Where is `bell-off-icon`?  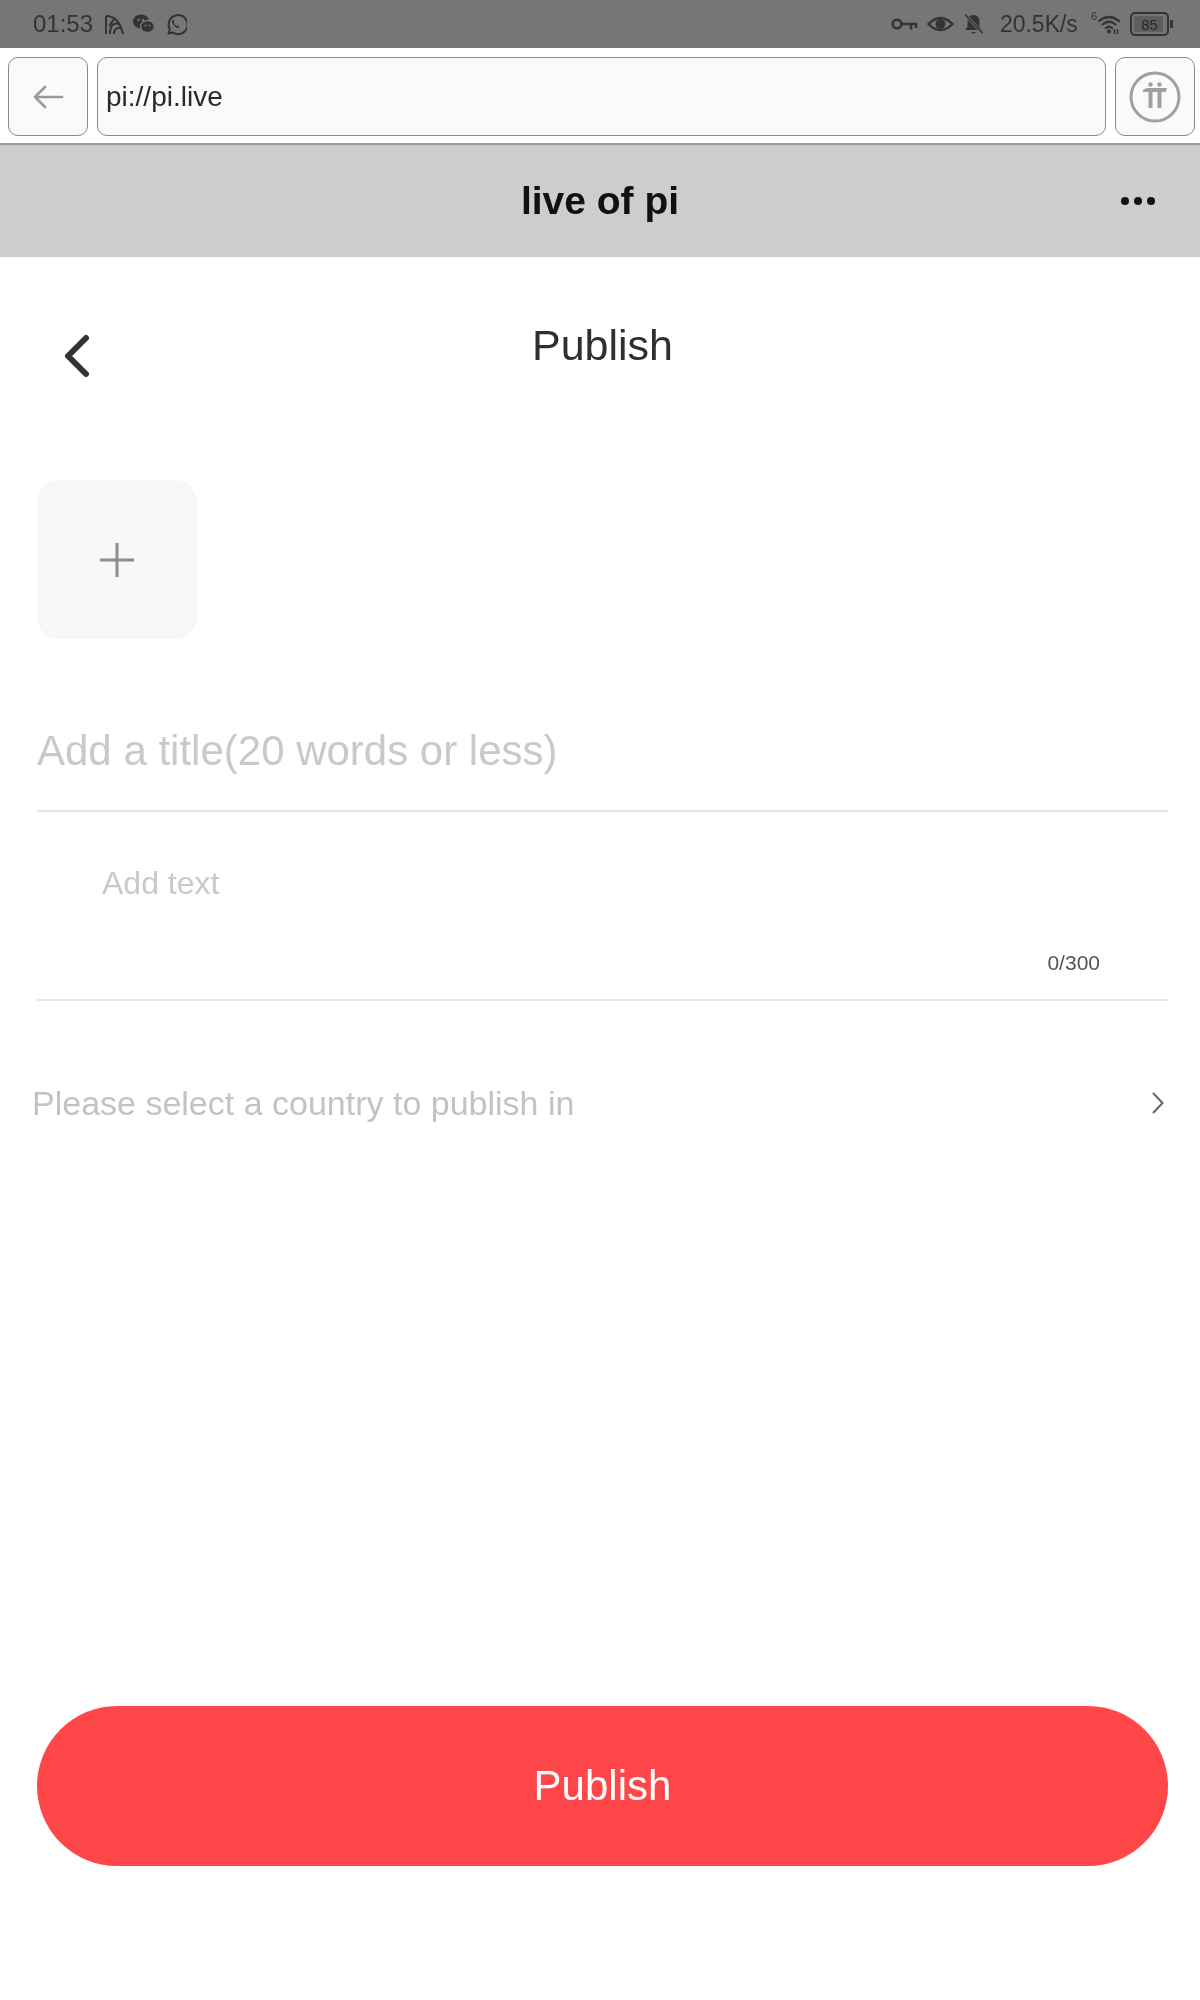 bell-off-icon is located at coordinates (973, 24).